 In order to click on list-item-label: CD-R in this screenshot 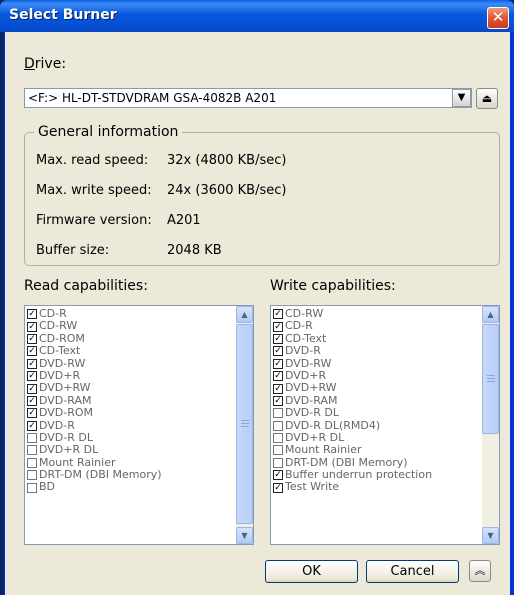, I will do `click(299, 326)`.